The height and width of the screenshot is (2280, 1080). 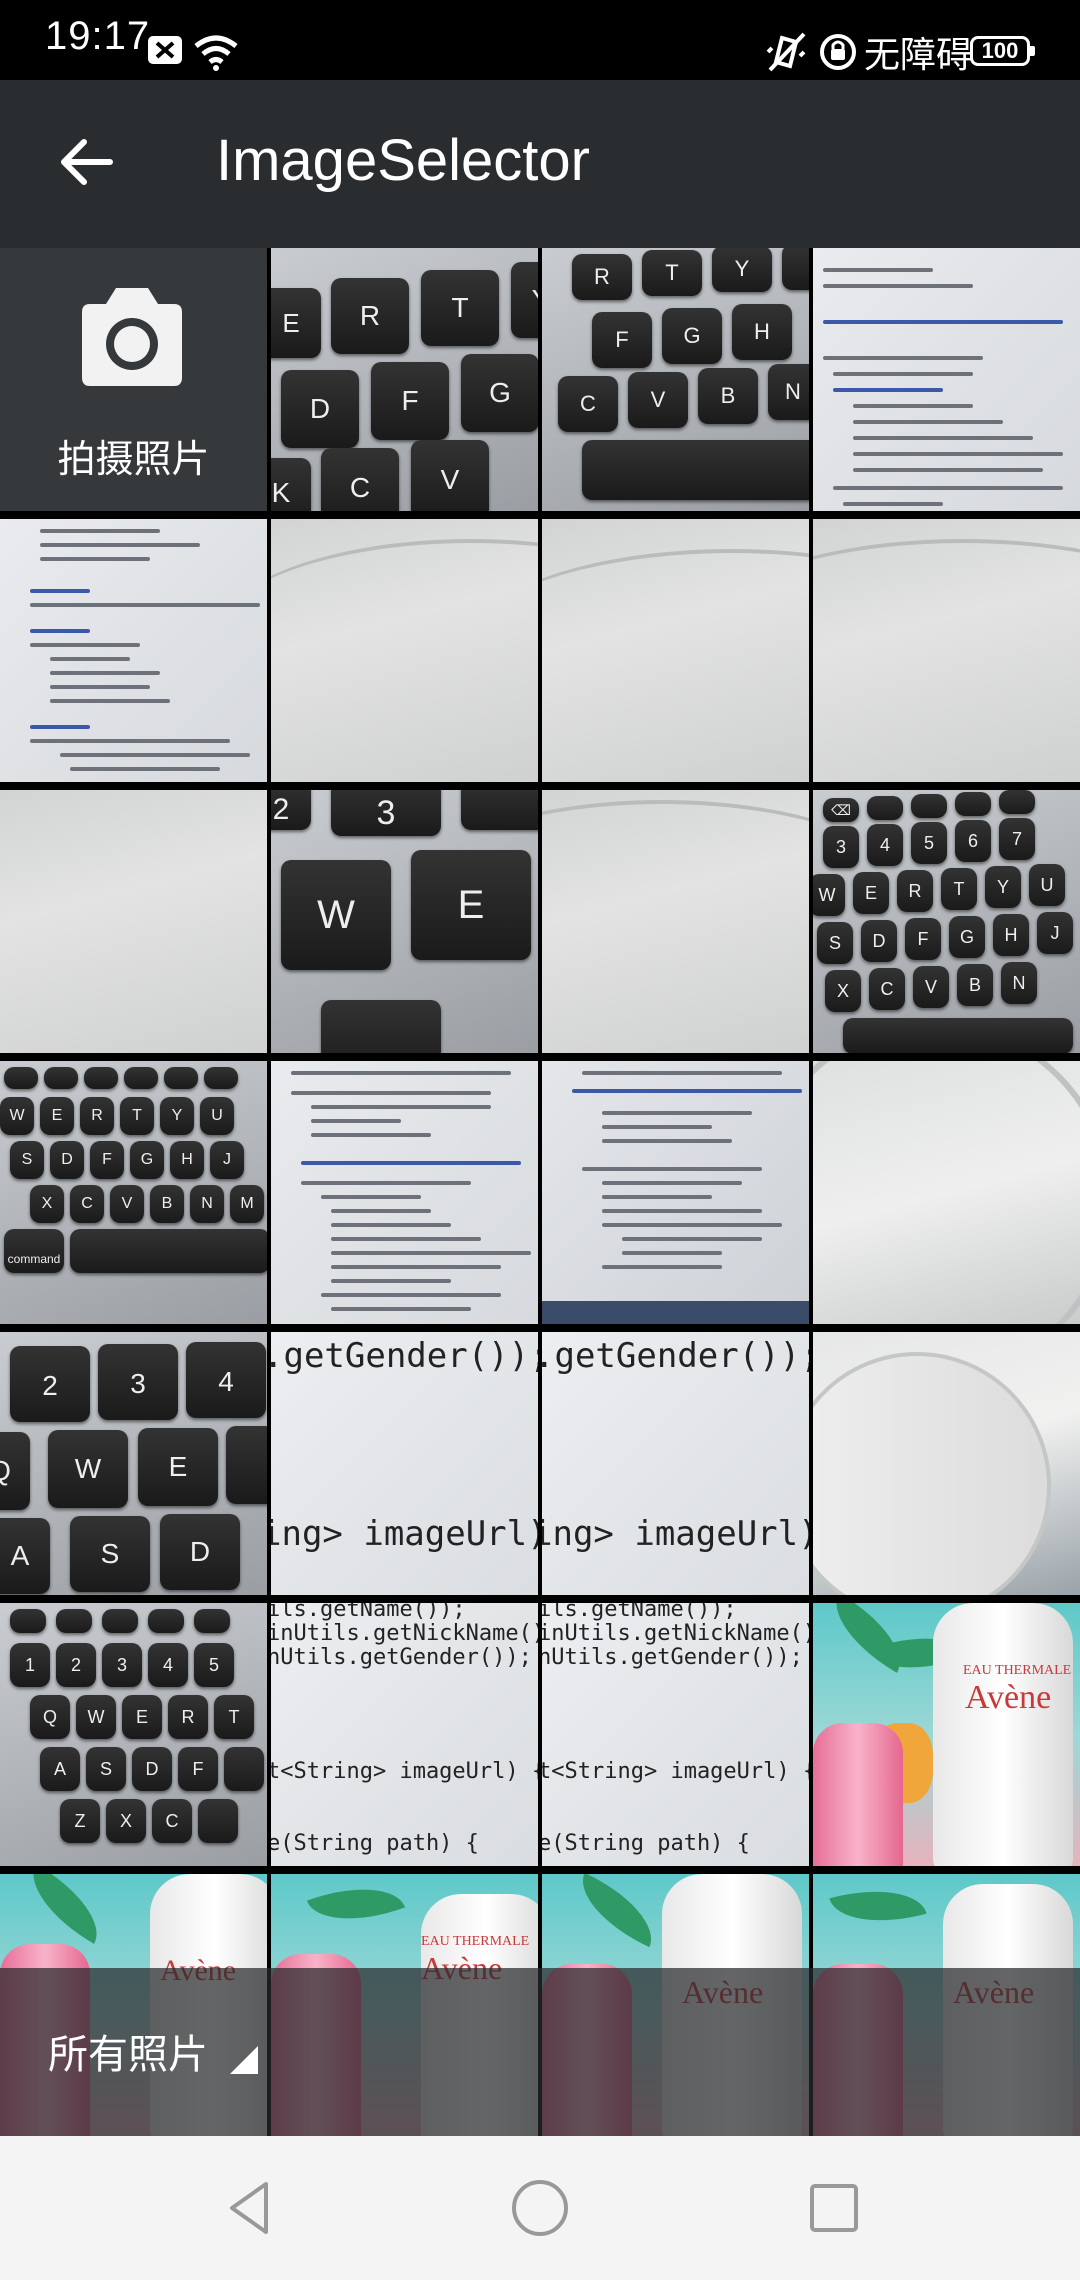 I want to click on notification-x-icon, so click(x=165, y=50).